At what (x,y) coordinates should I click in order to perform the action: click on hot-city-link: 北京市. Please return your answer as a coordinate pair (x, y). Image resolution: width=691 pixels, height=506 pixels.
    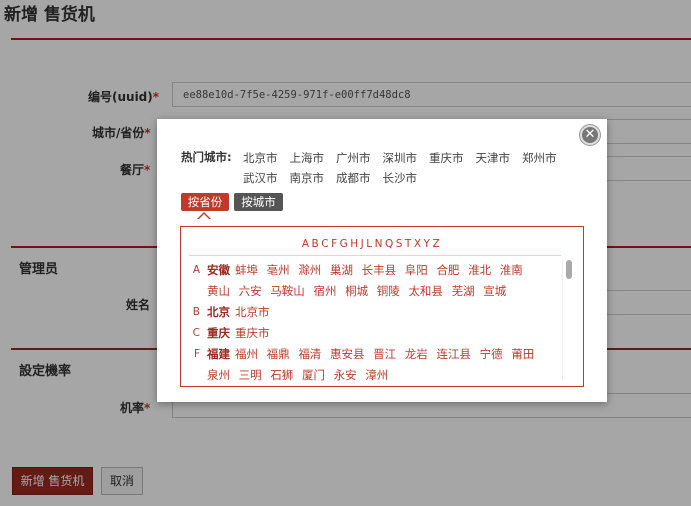
    Looking at the image, I should click on (260, 158).